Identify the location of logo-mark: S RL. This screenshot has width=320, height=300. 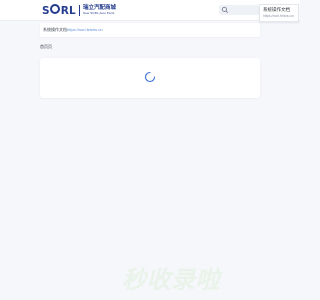
(59, 10).